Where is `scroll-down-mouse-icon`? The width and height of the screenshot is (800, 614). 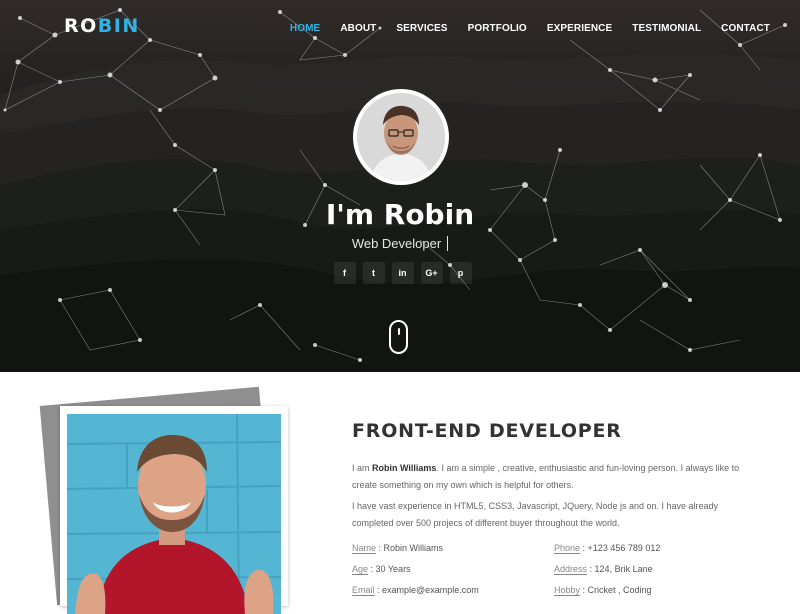 scroll-down-mouse-icon is located at coordinates (398, 337).